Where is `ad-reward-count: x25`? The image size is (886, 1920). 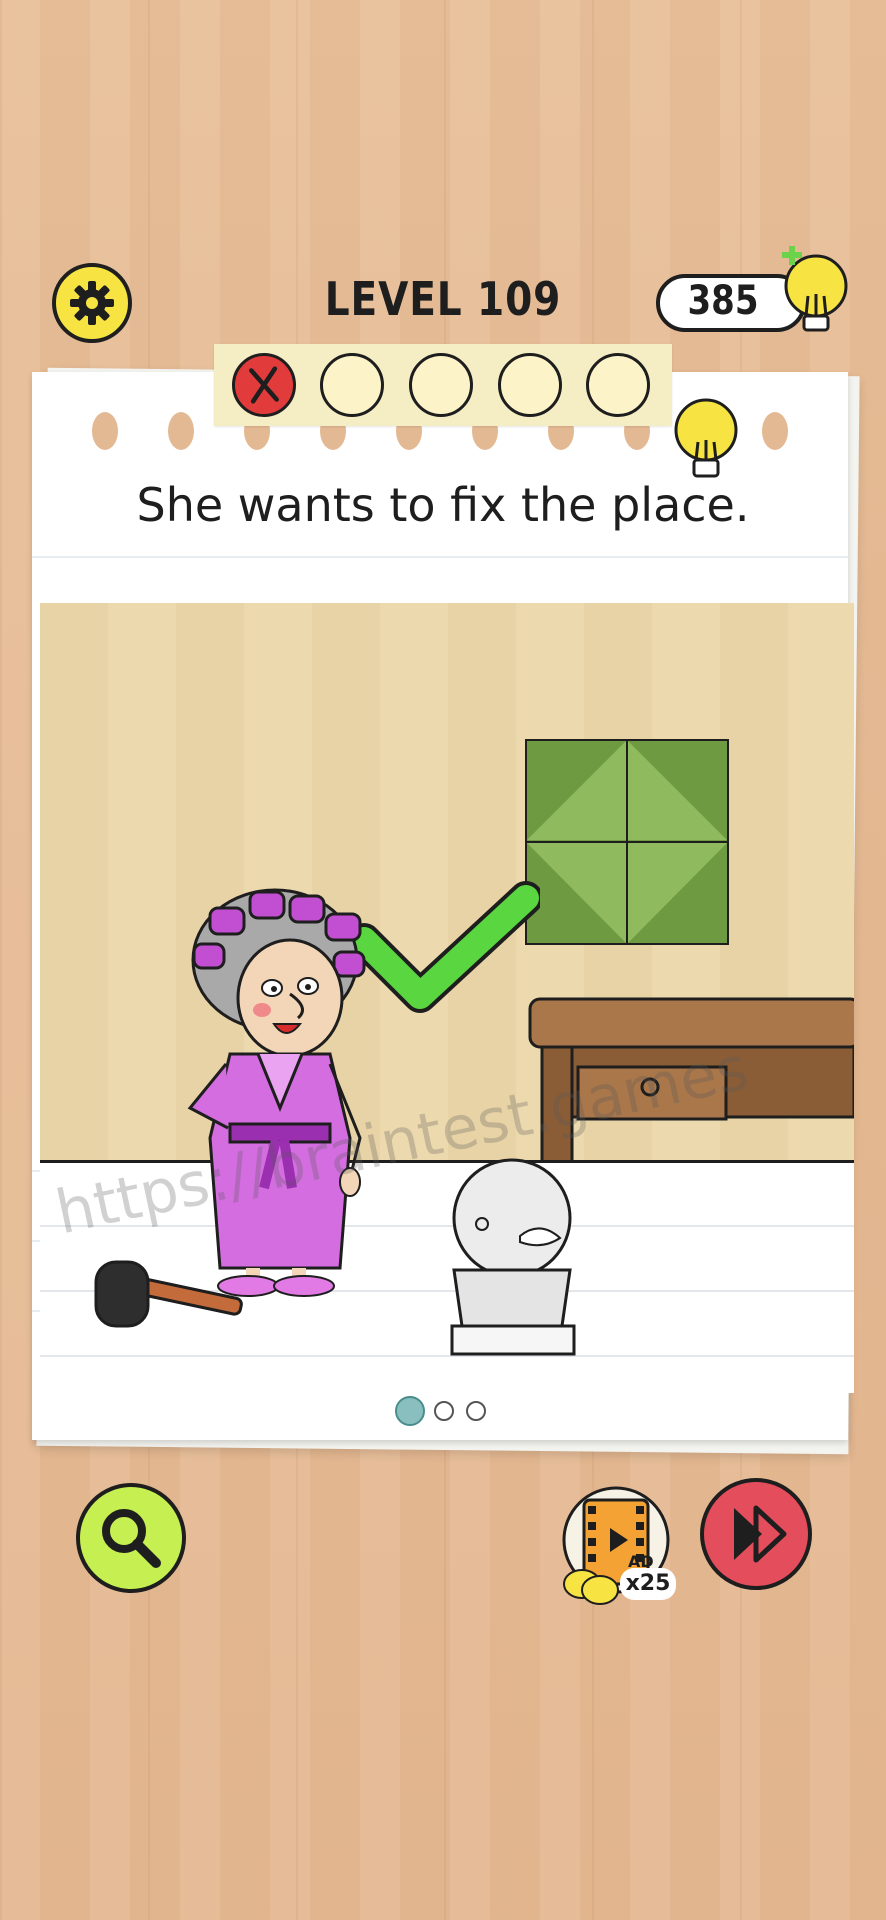 ad-reward-count: x25 is located at coordinates (648, 1584).